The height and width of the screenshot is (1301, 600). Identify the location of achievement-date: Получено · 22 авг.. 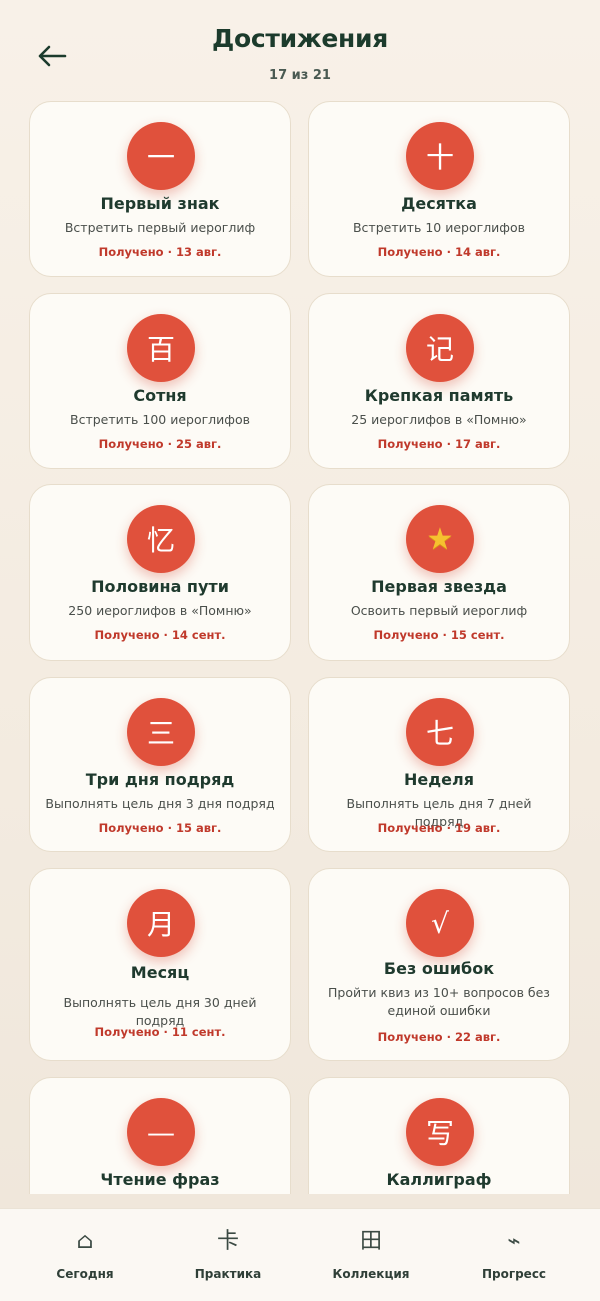
(439, 1037).